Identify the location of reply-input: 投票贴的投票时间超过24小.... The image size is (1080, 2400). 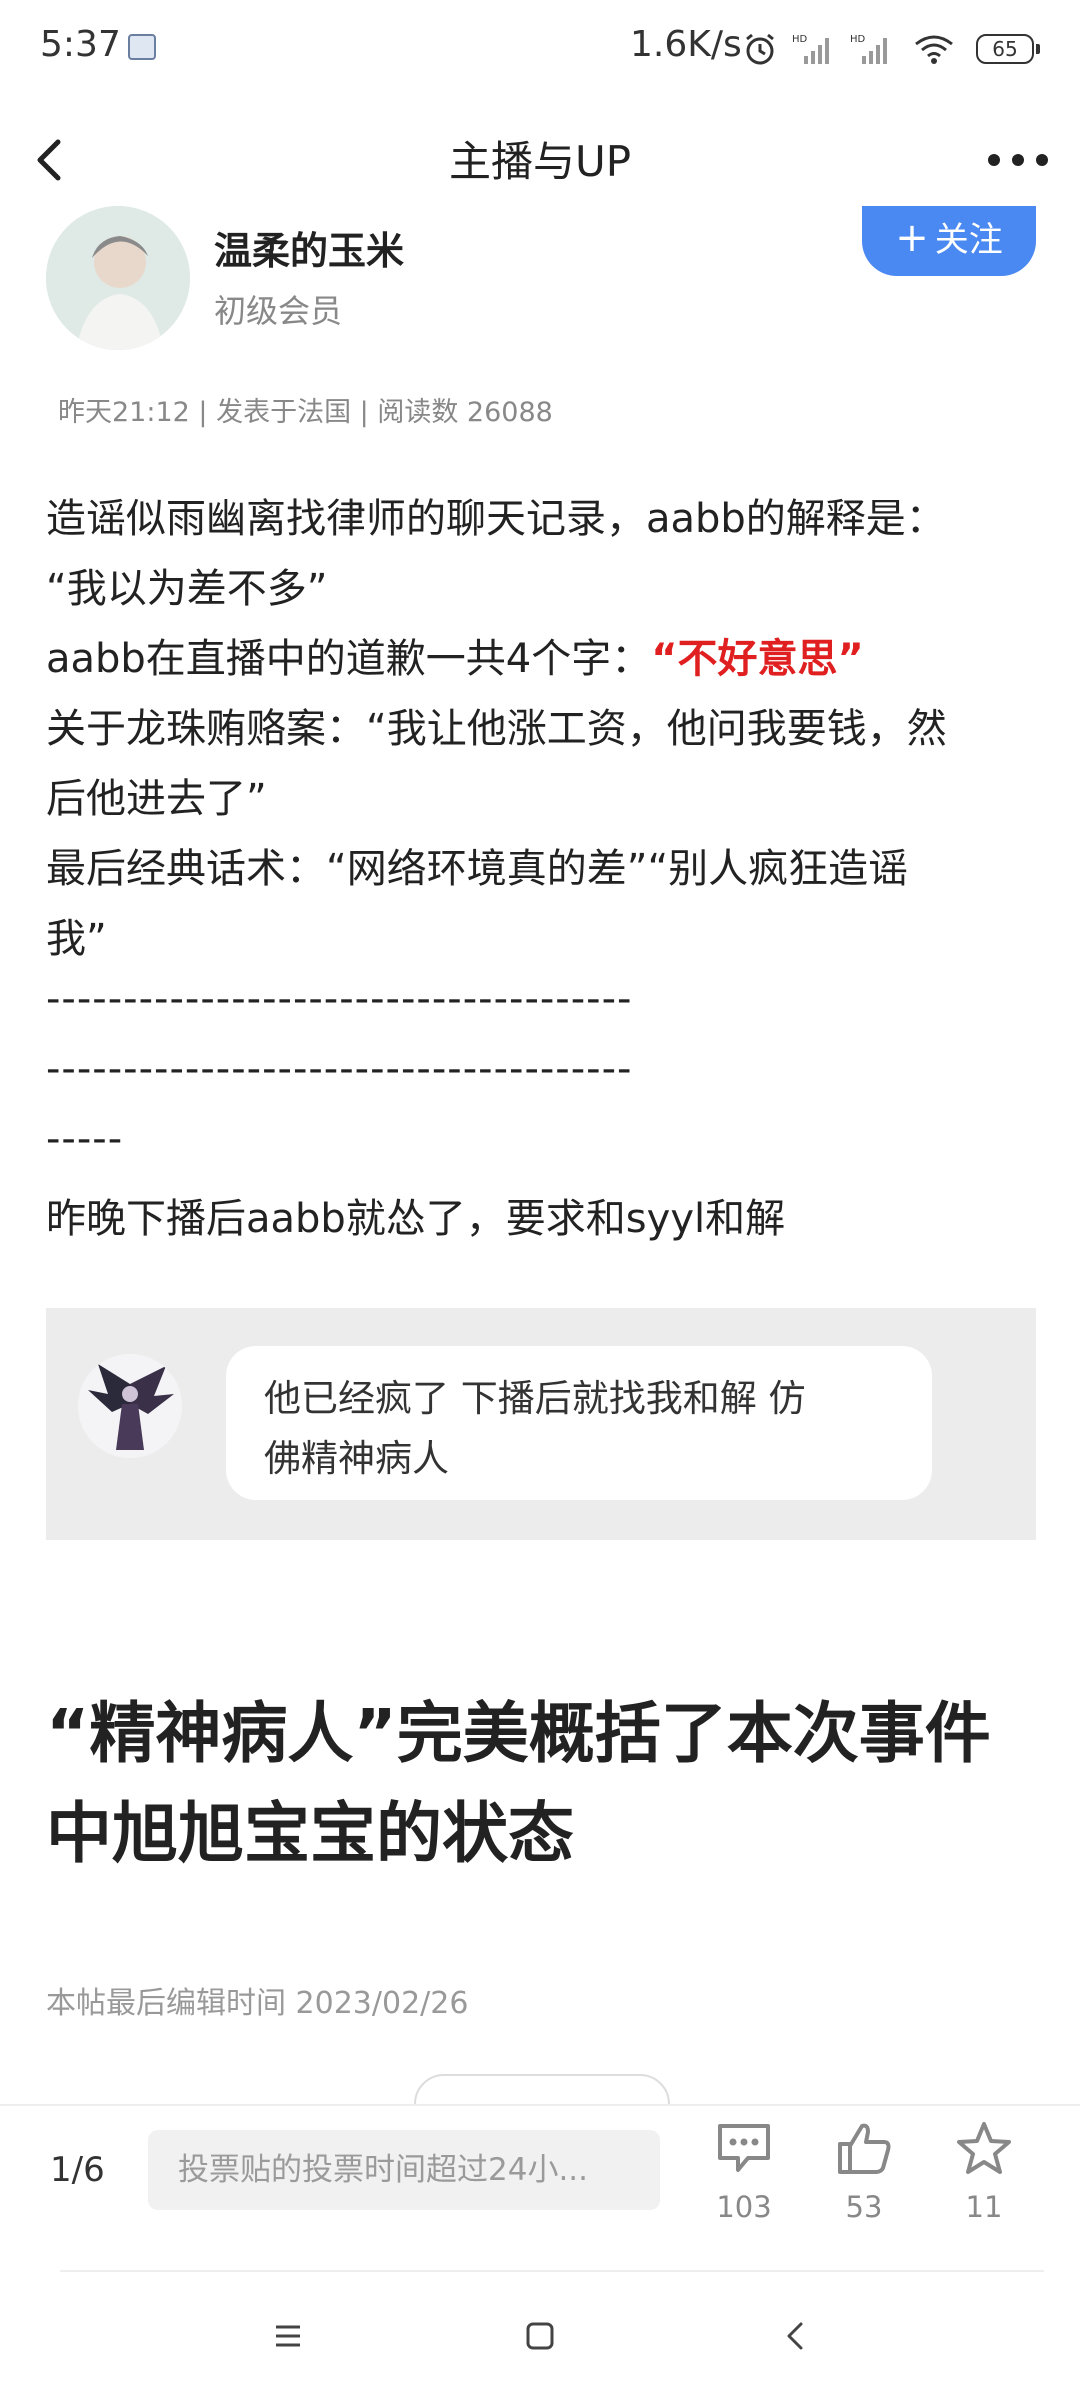
(404, 2170).